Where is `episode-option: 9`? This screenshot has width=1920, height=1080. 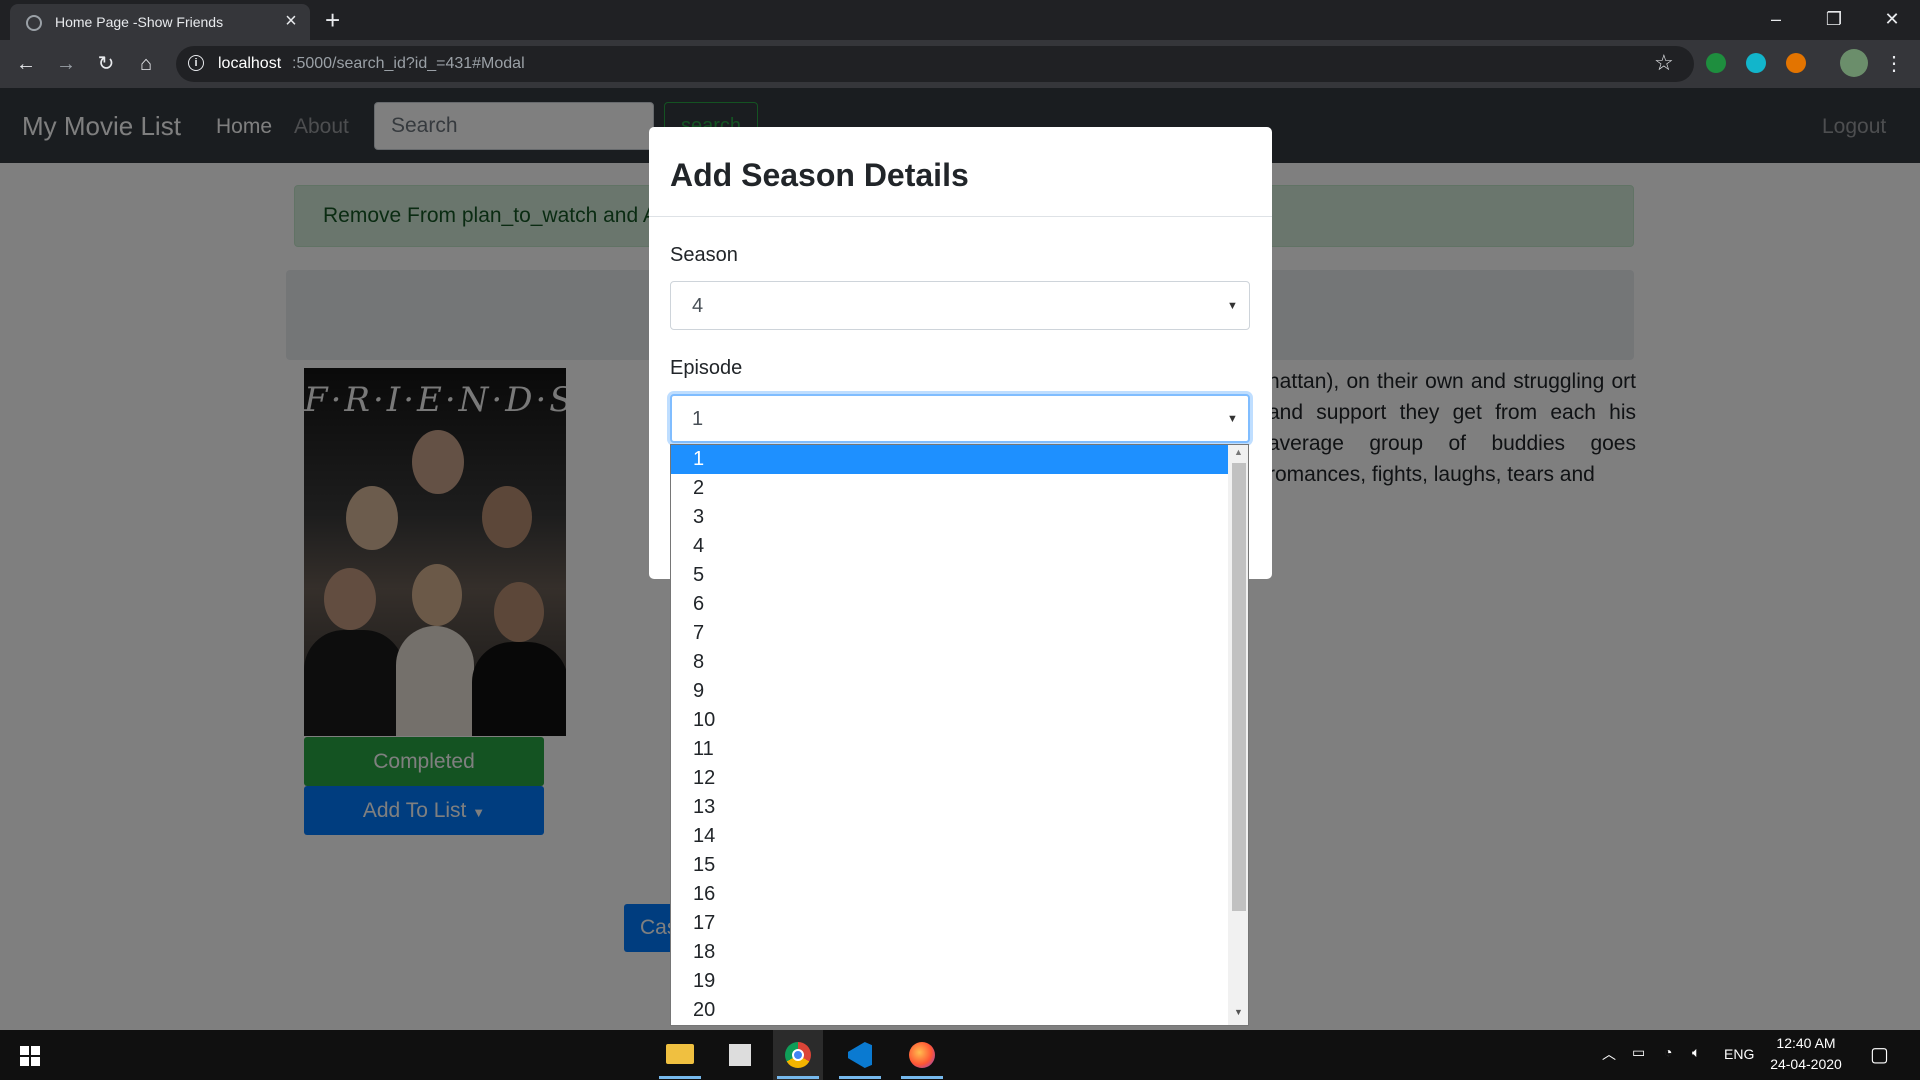 episode-option: 9 is located at coordinates (949, 691).